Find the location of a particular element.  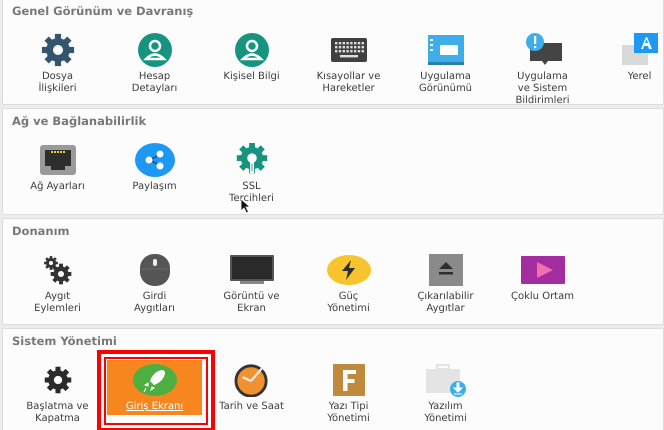

section-title: Ağ ve Bağlanabilirlik is located at coordinates (79, 121).